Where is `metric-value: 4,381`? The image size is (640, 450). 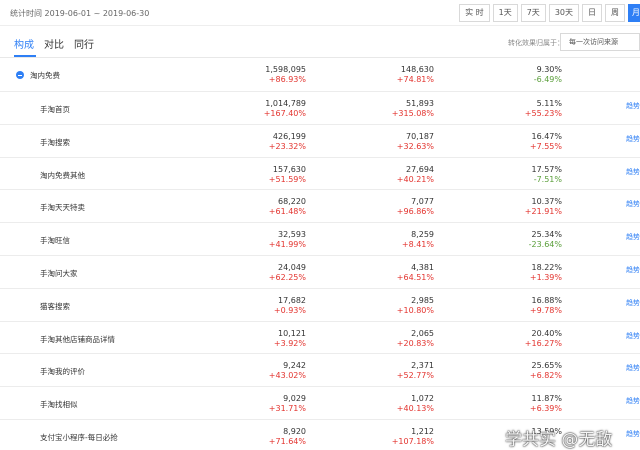
metric-value: 4,381 is located at coordinates (422, 267).